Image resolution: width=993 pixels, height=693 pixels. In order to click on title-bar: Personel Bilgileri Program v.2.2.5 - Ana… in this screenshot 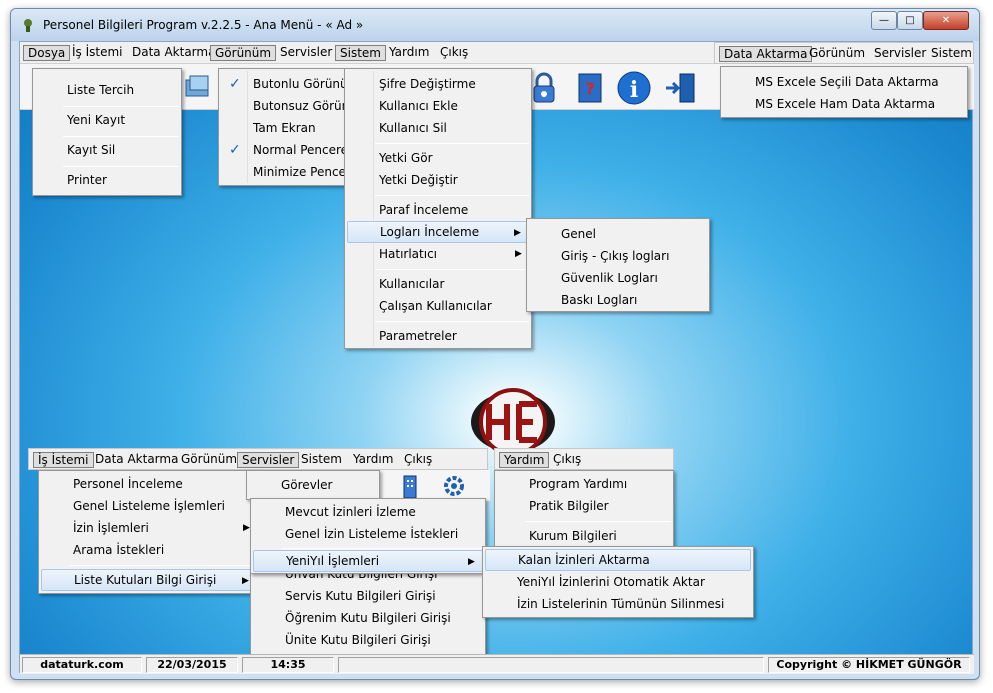, I will do `click(495, 25)`.